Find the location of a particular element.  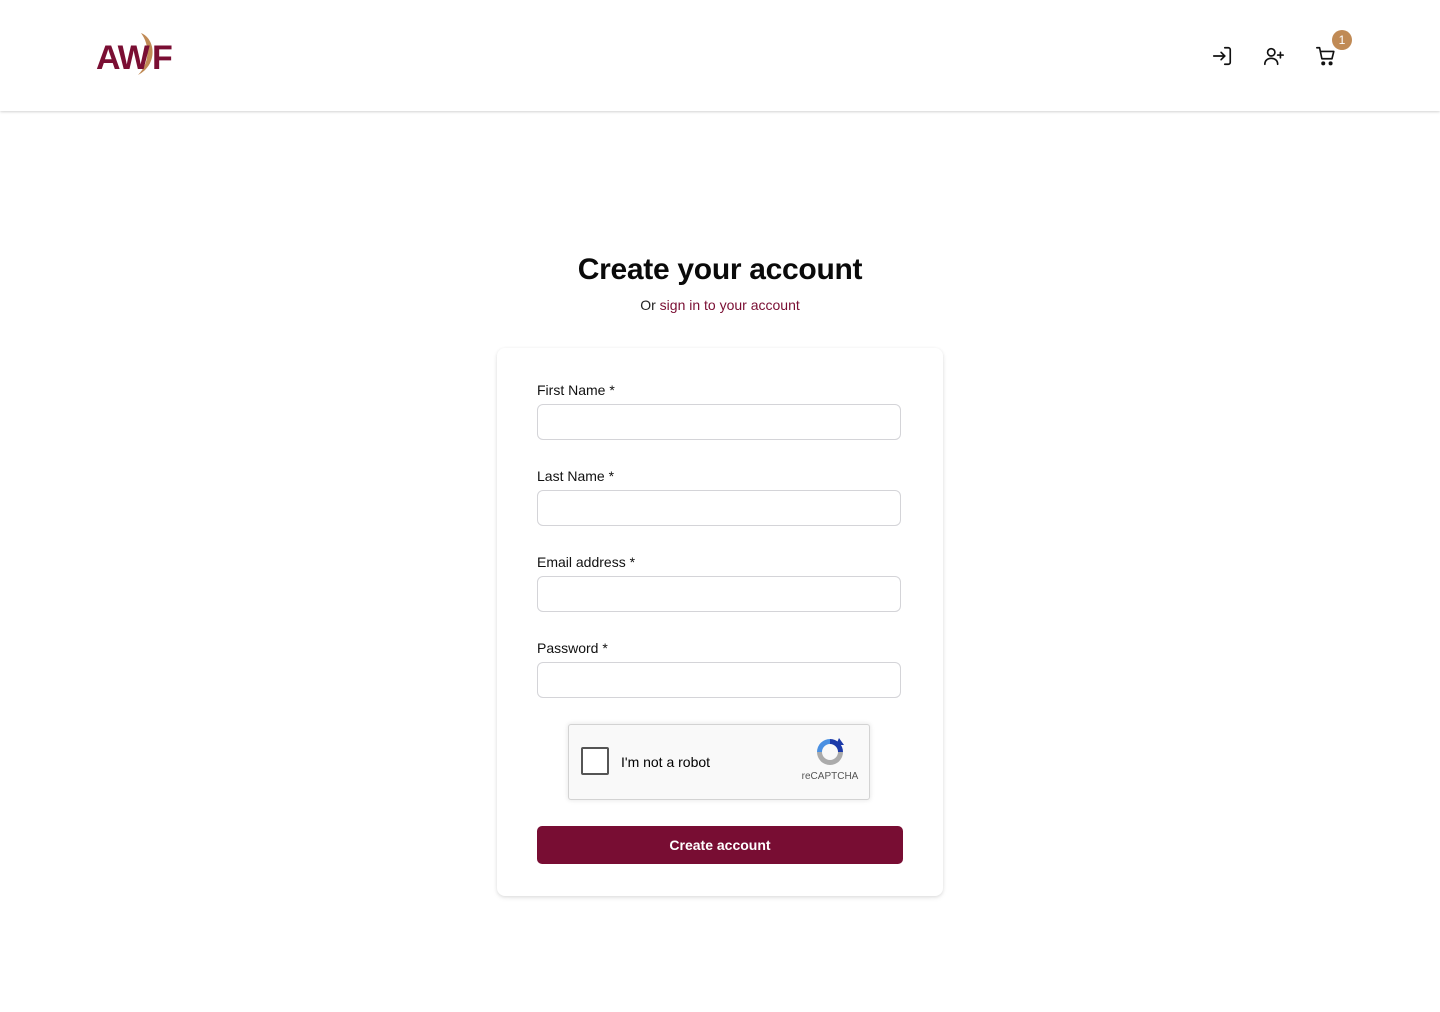

create-account-button: Create account is located at coordinates (720, 845).